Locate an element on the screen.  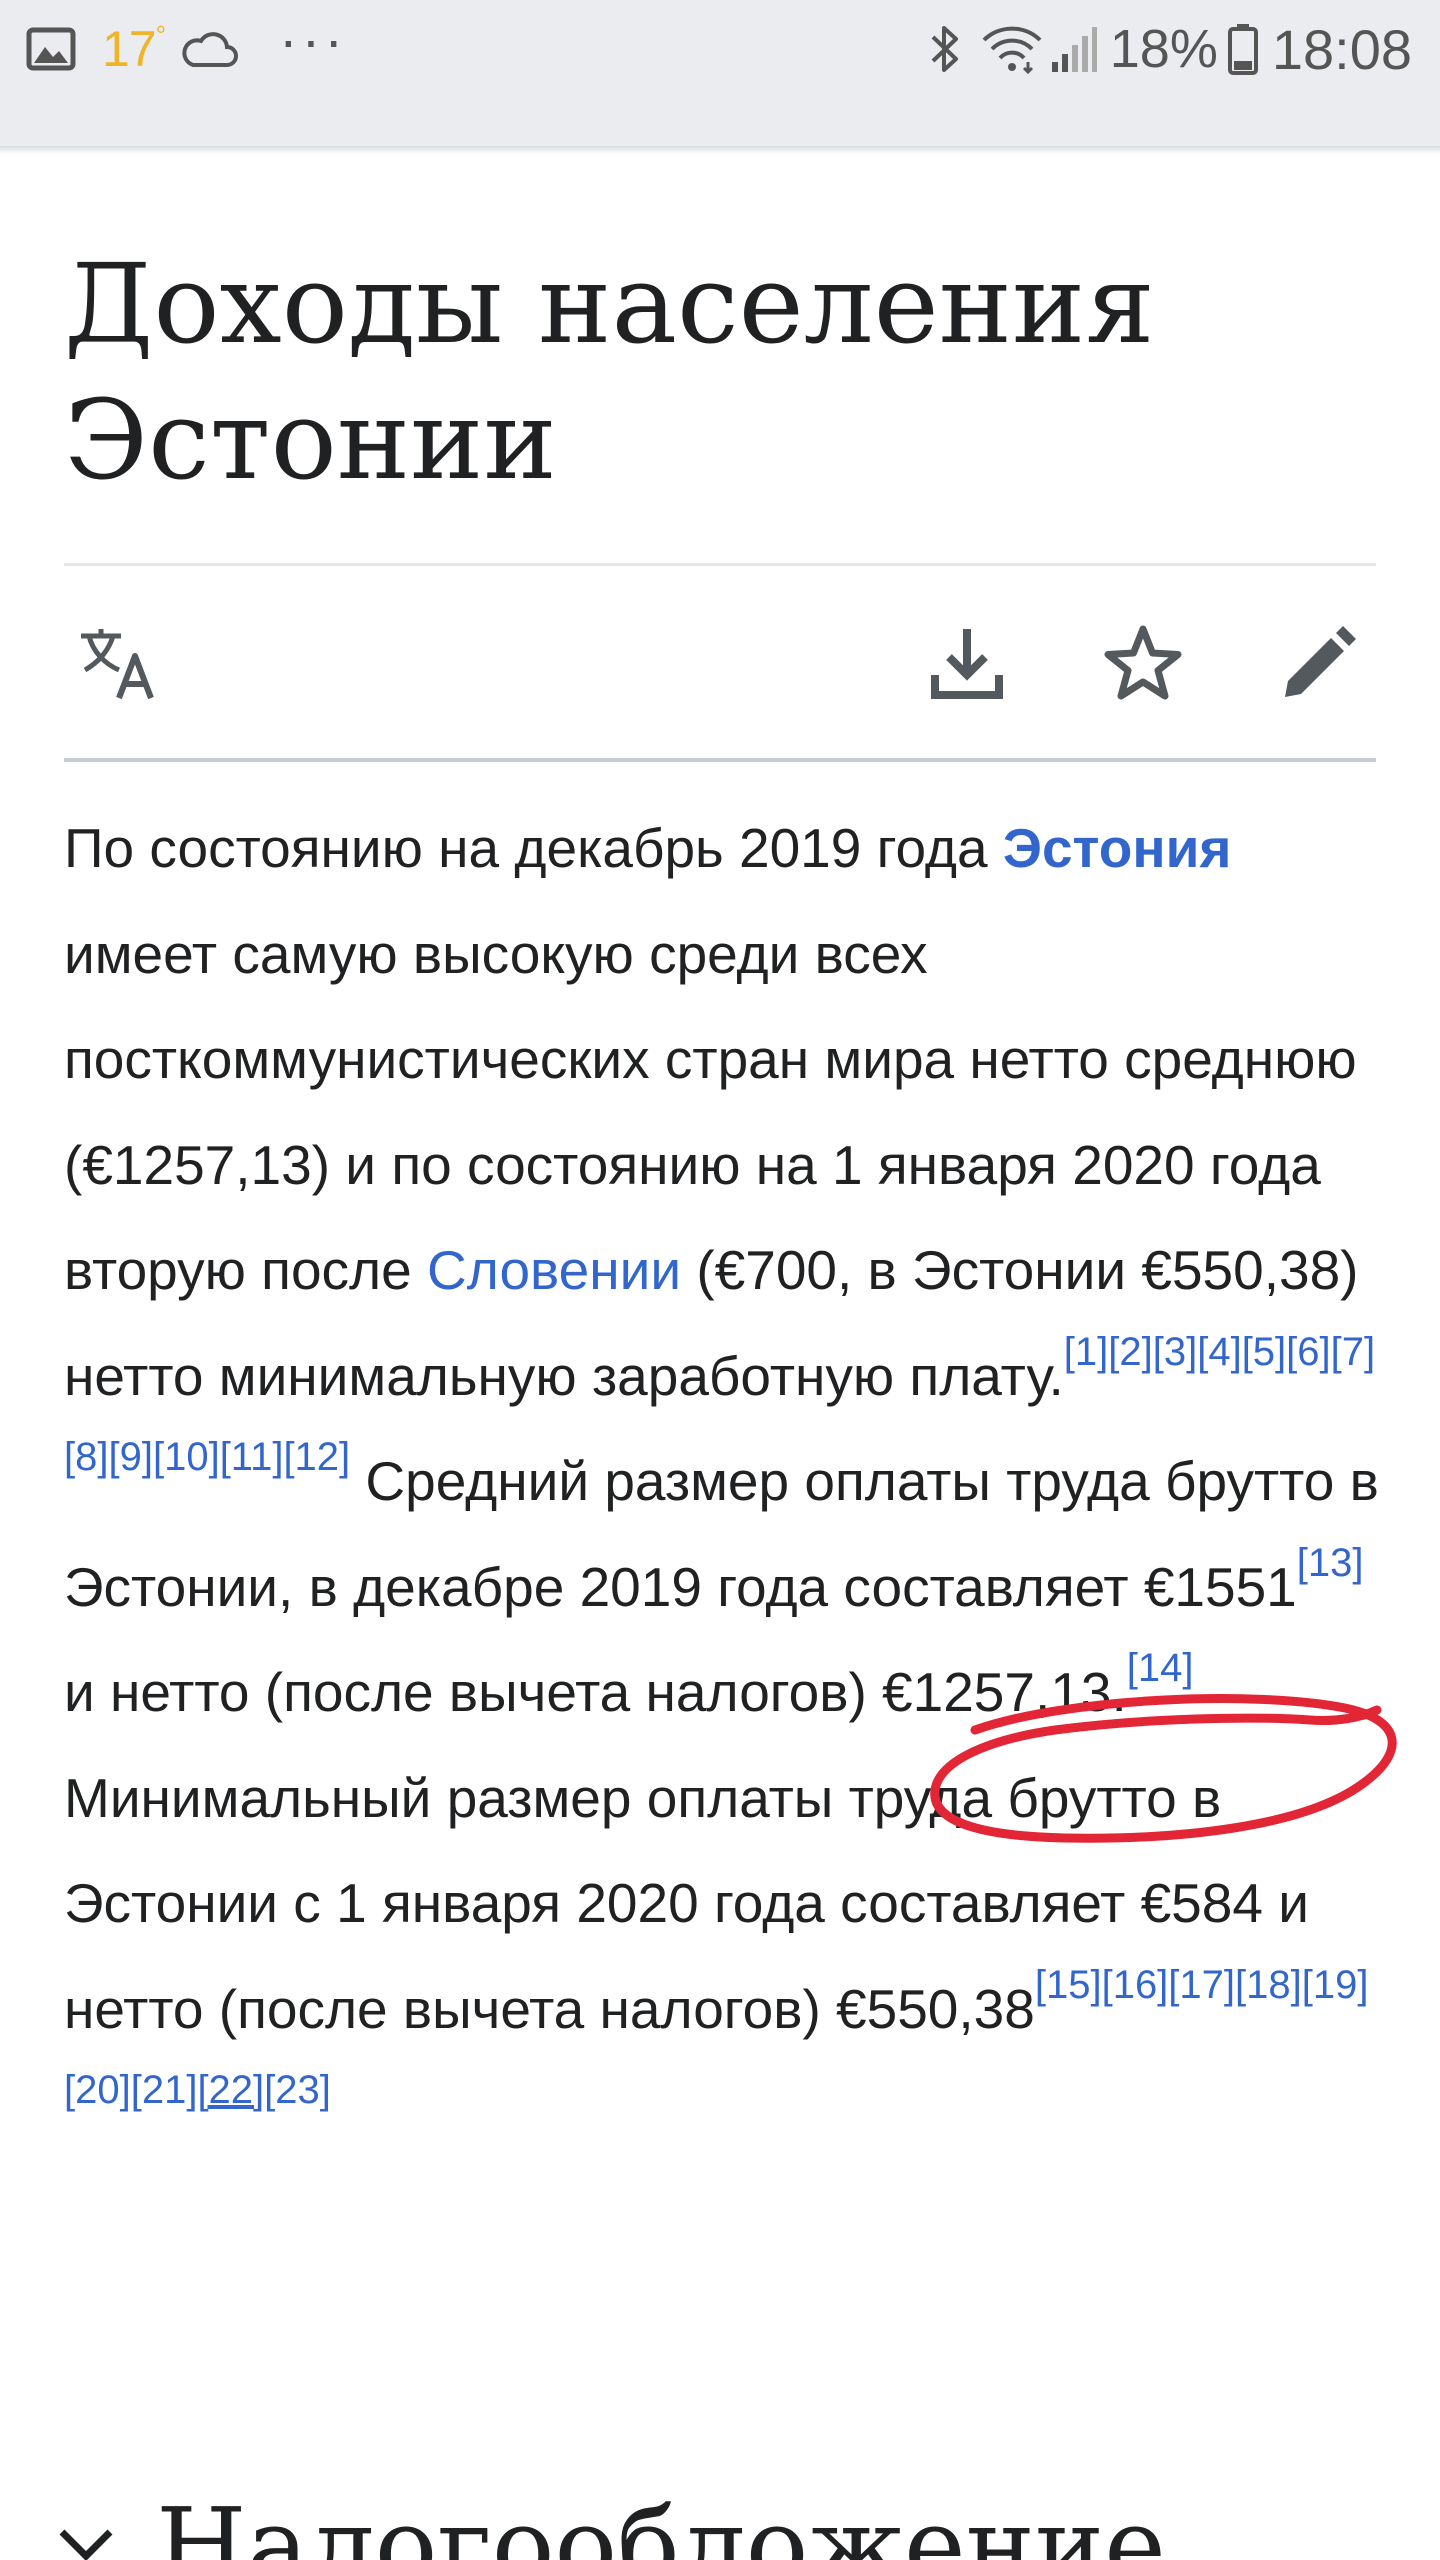
section-heading-taxation: Налогообложение is located at coordinates (611, 2522).